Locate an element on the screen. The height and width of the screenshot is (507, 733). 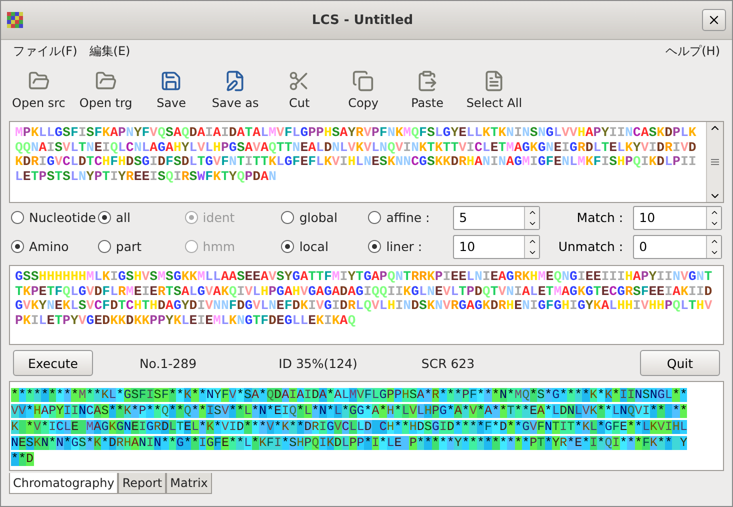
radio-option: Nucleotide is located at coordinates (54, 217).